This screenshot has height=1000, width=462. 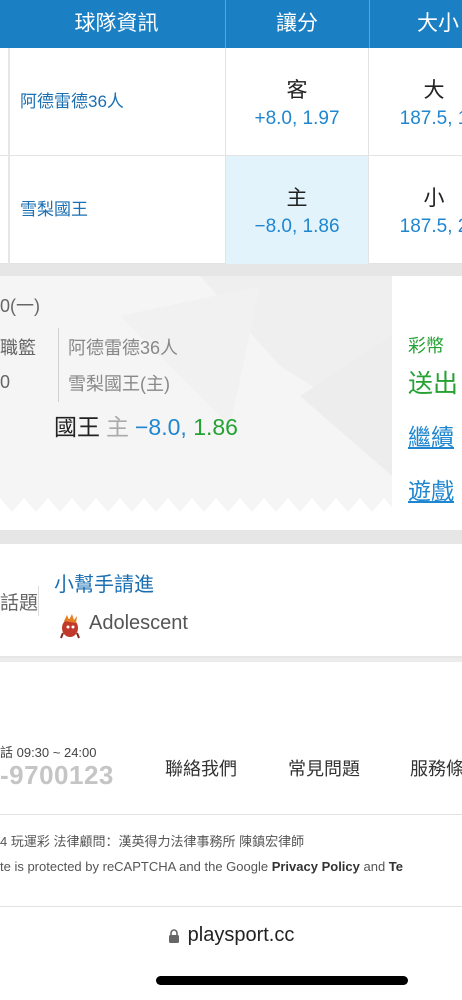 What do you see at coordinates (430, 226) in the screenshot?
I see `ou-odds: 187.5, 2` at bounding box center [430, 226].